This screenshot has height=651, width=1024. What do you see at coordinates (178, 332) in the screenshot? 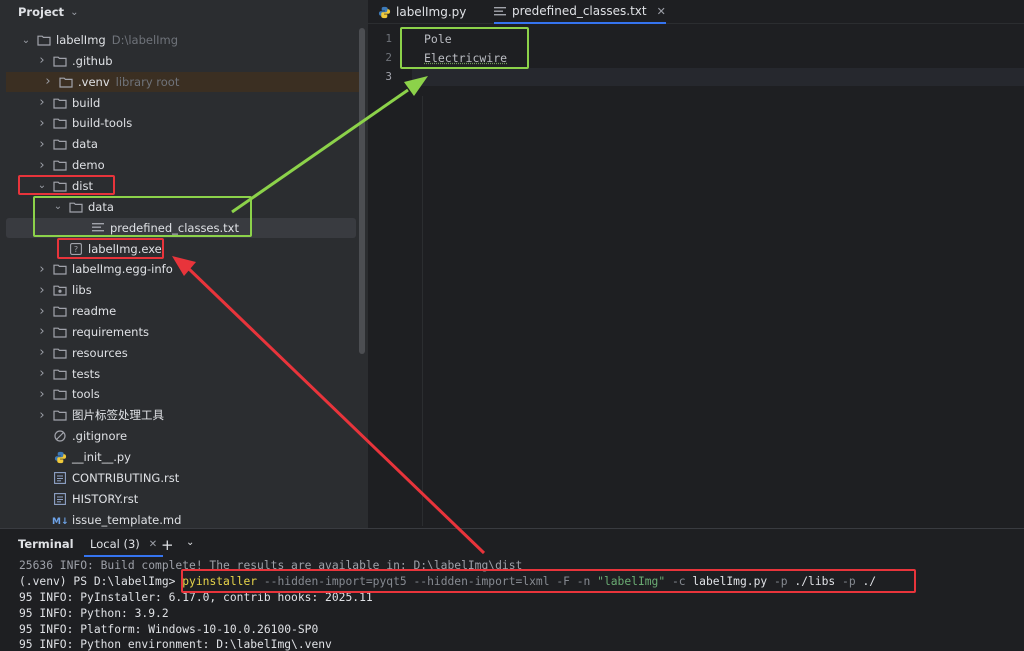
I see `tree-item-requirements: › requirements` at bounding box center [178, 332].